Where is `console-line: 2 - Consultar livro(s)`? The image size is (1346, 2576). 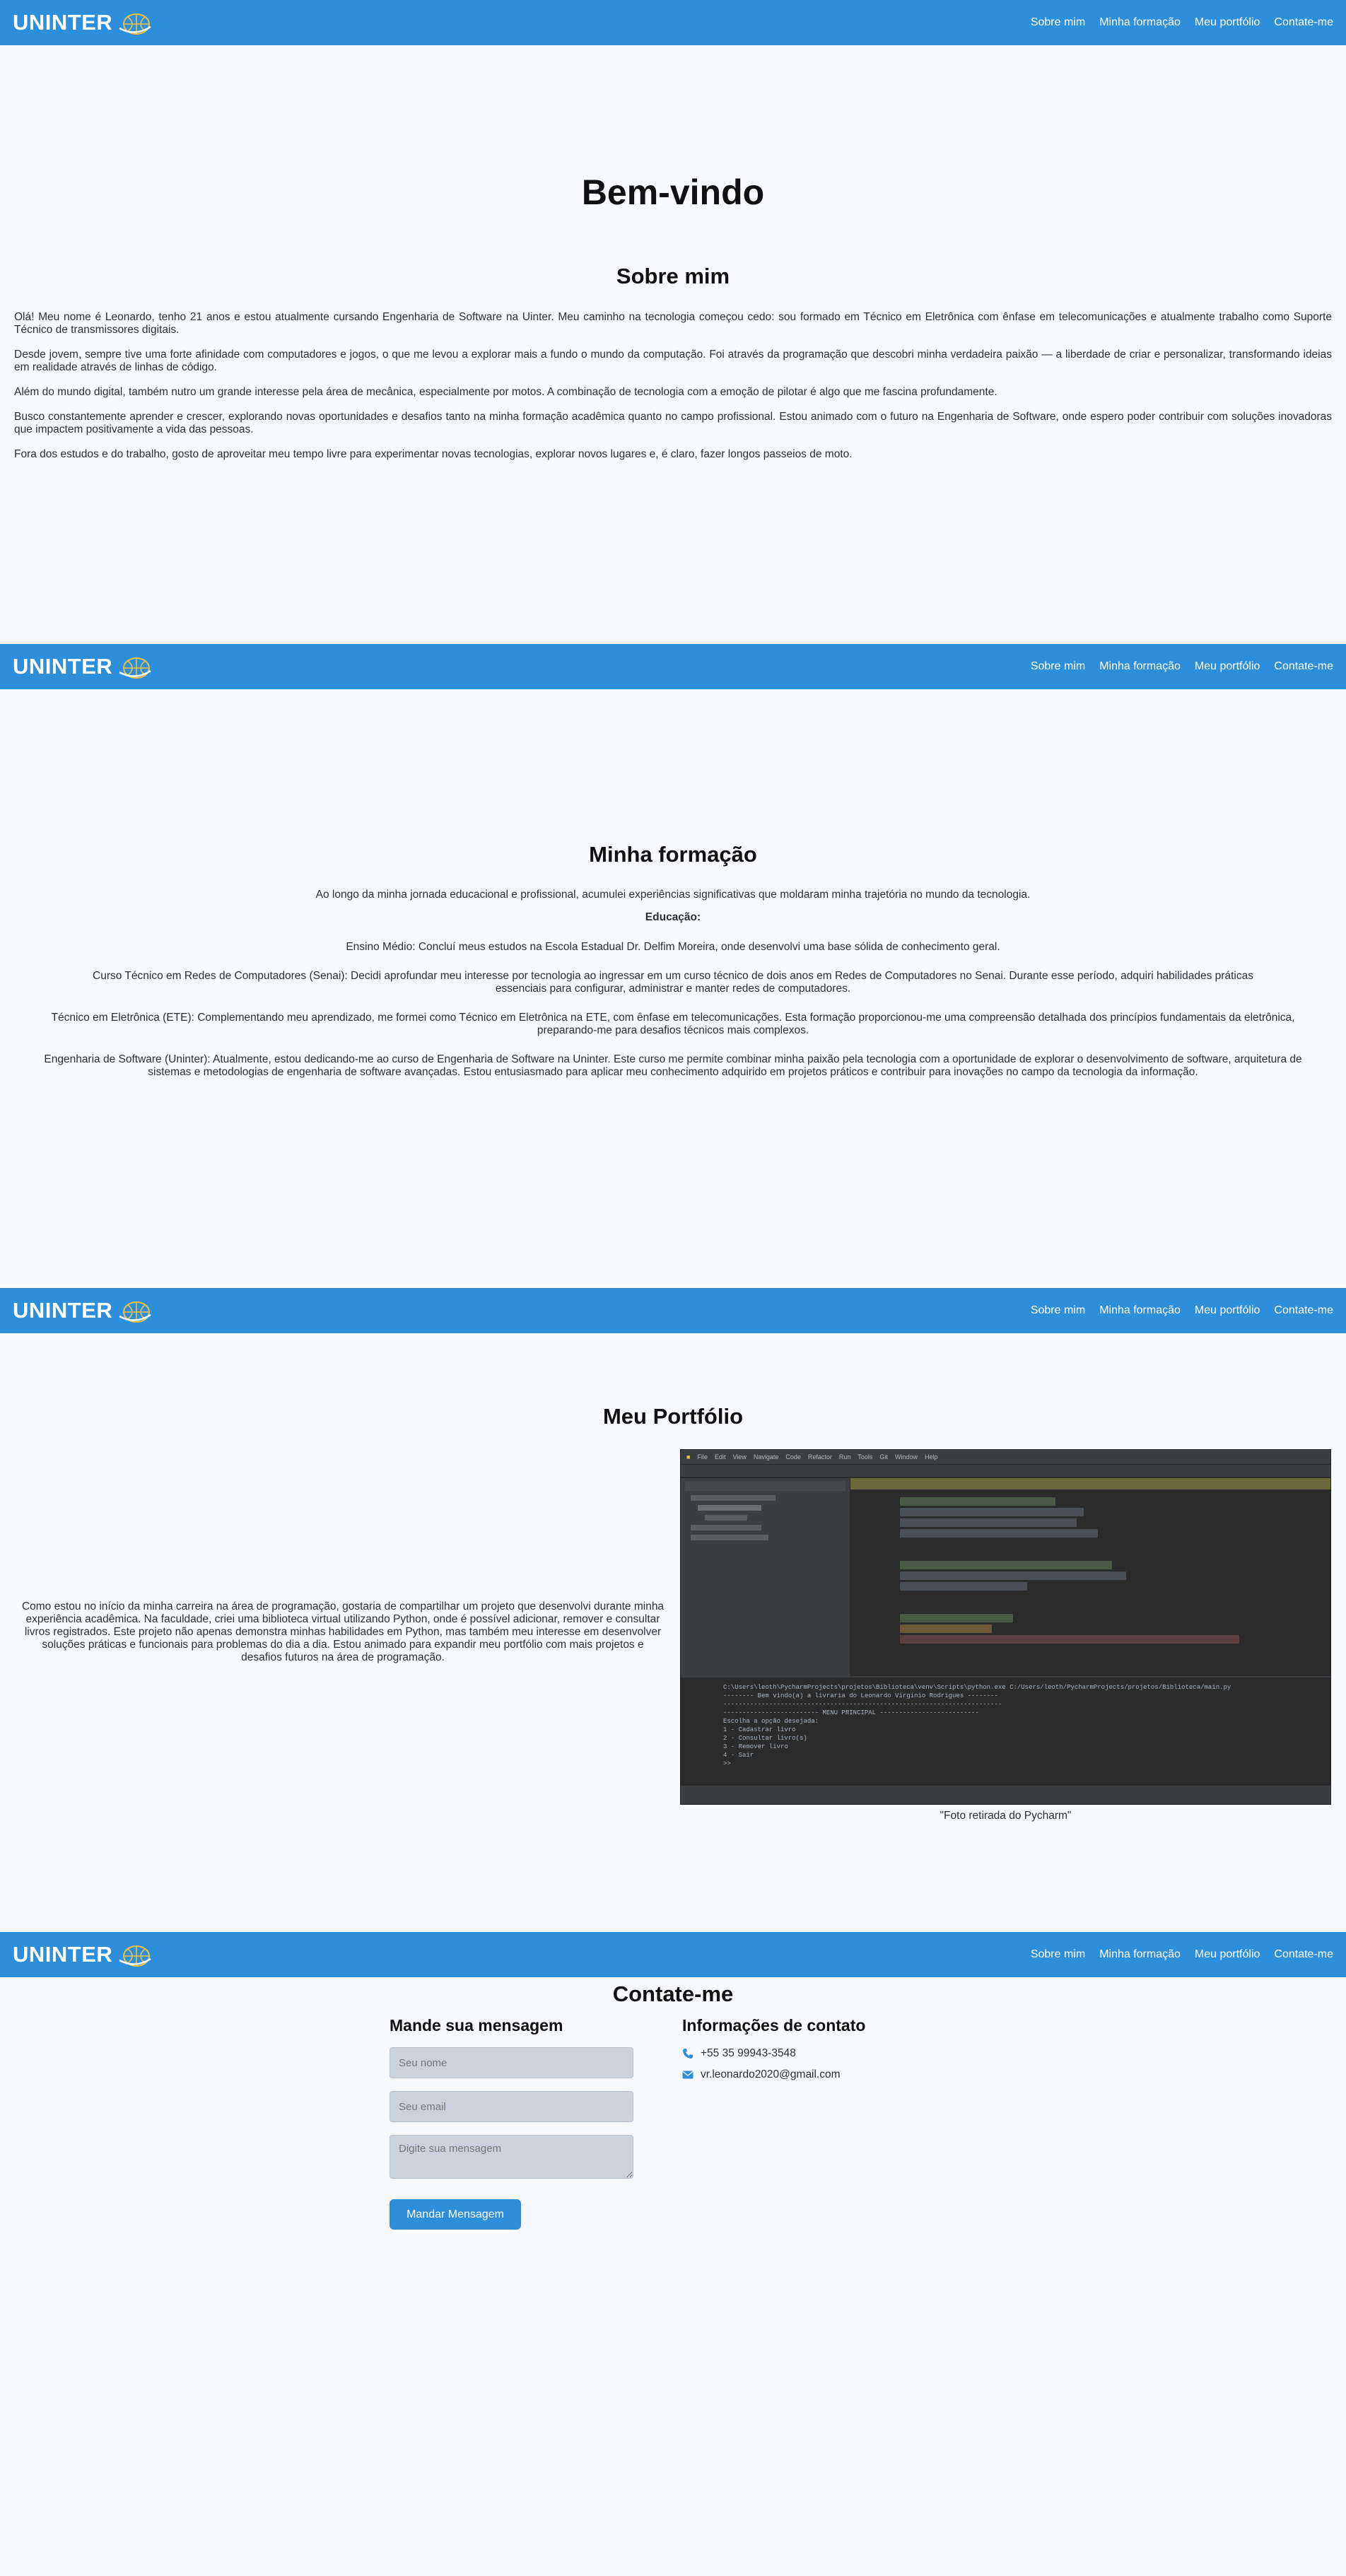
console-line: 2 - Consultar livro(s) is located at coordinates (765, 1739).